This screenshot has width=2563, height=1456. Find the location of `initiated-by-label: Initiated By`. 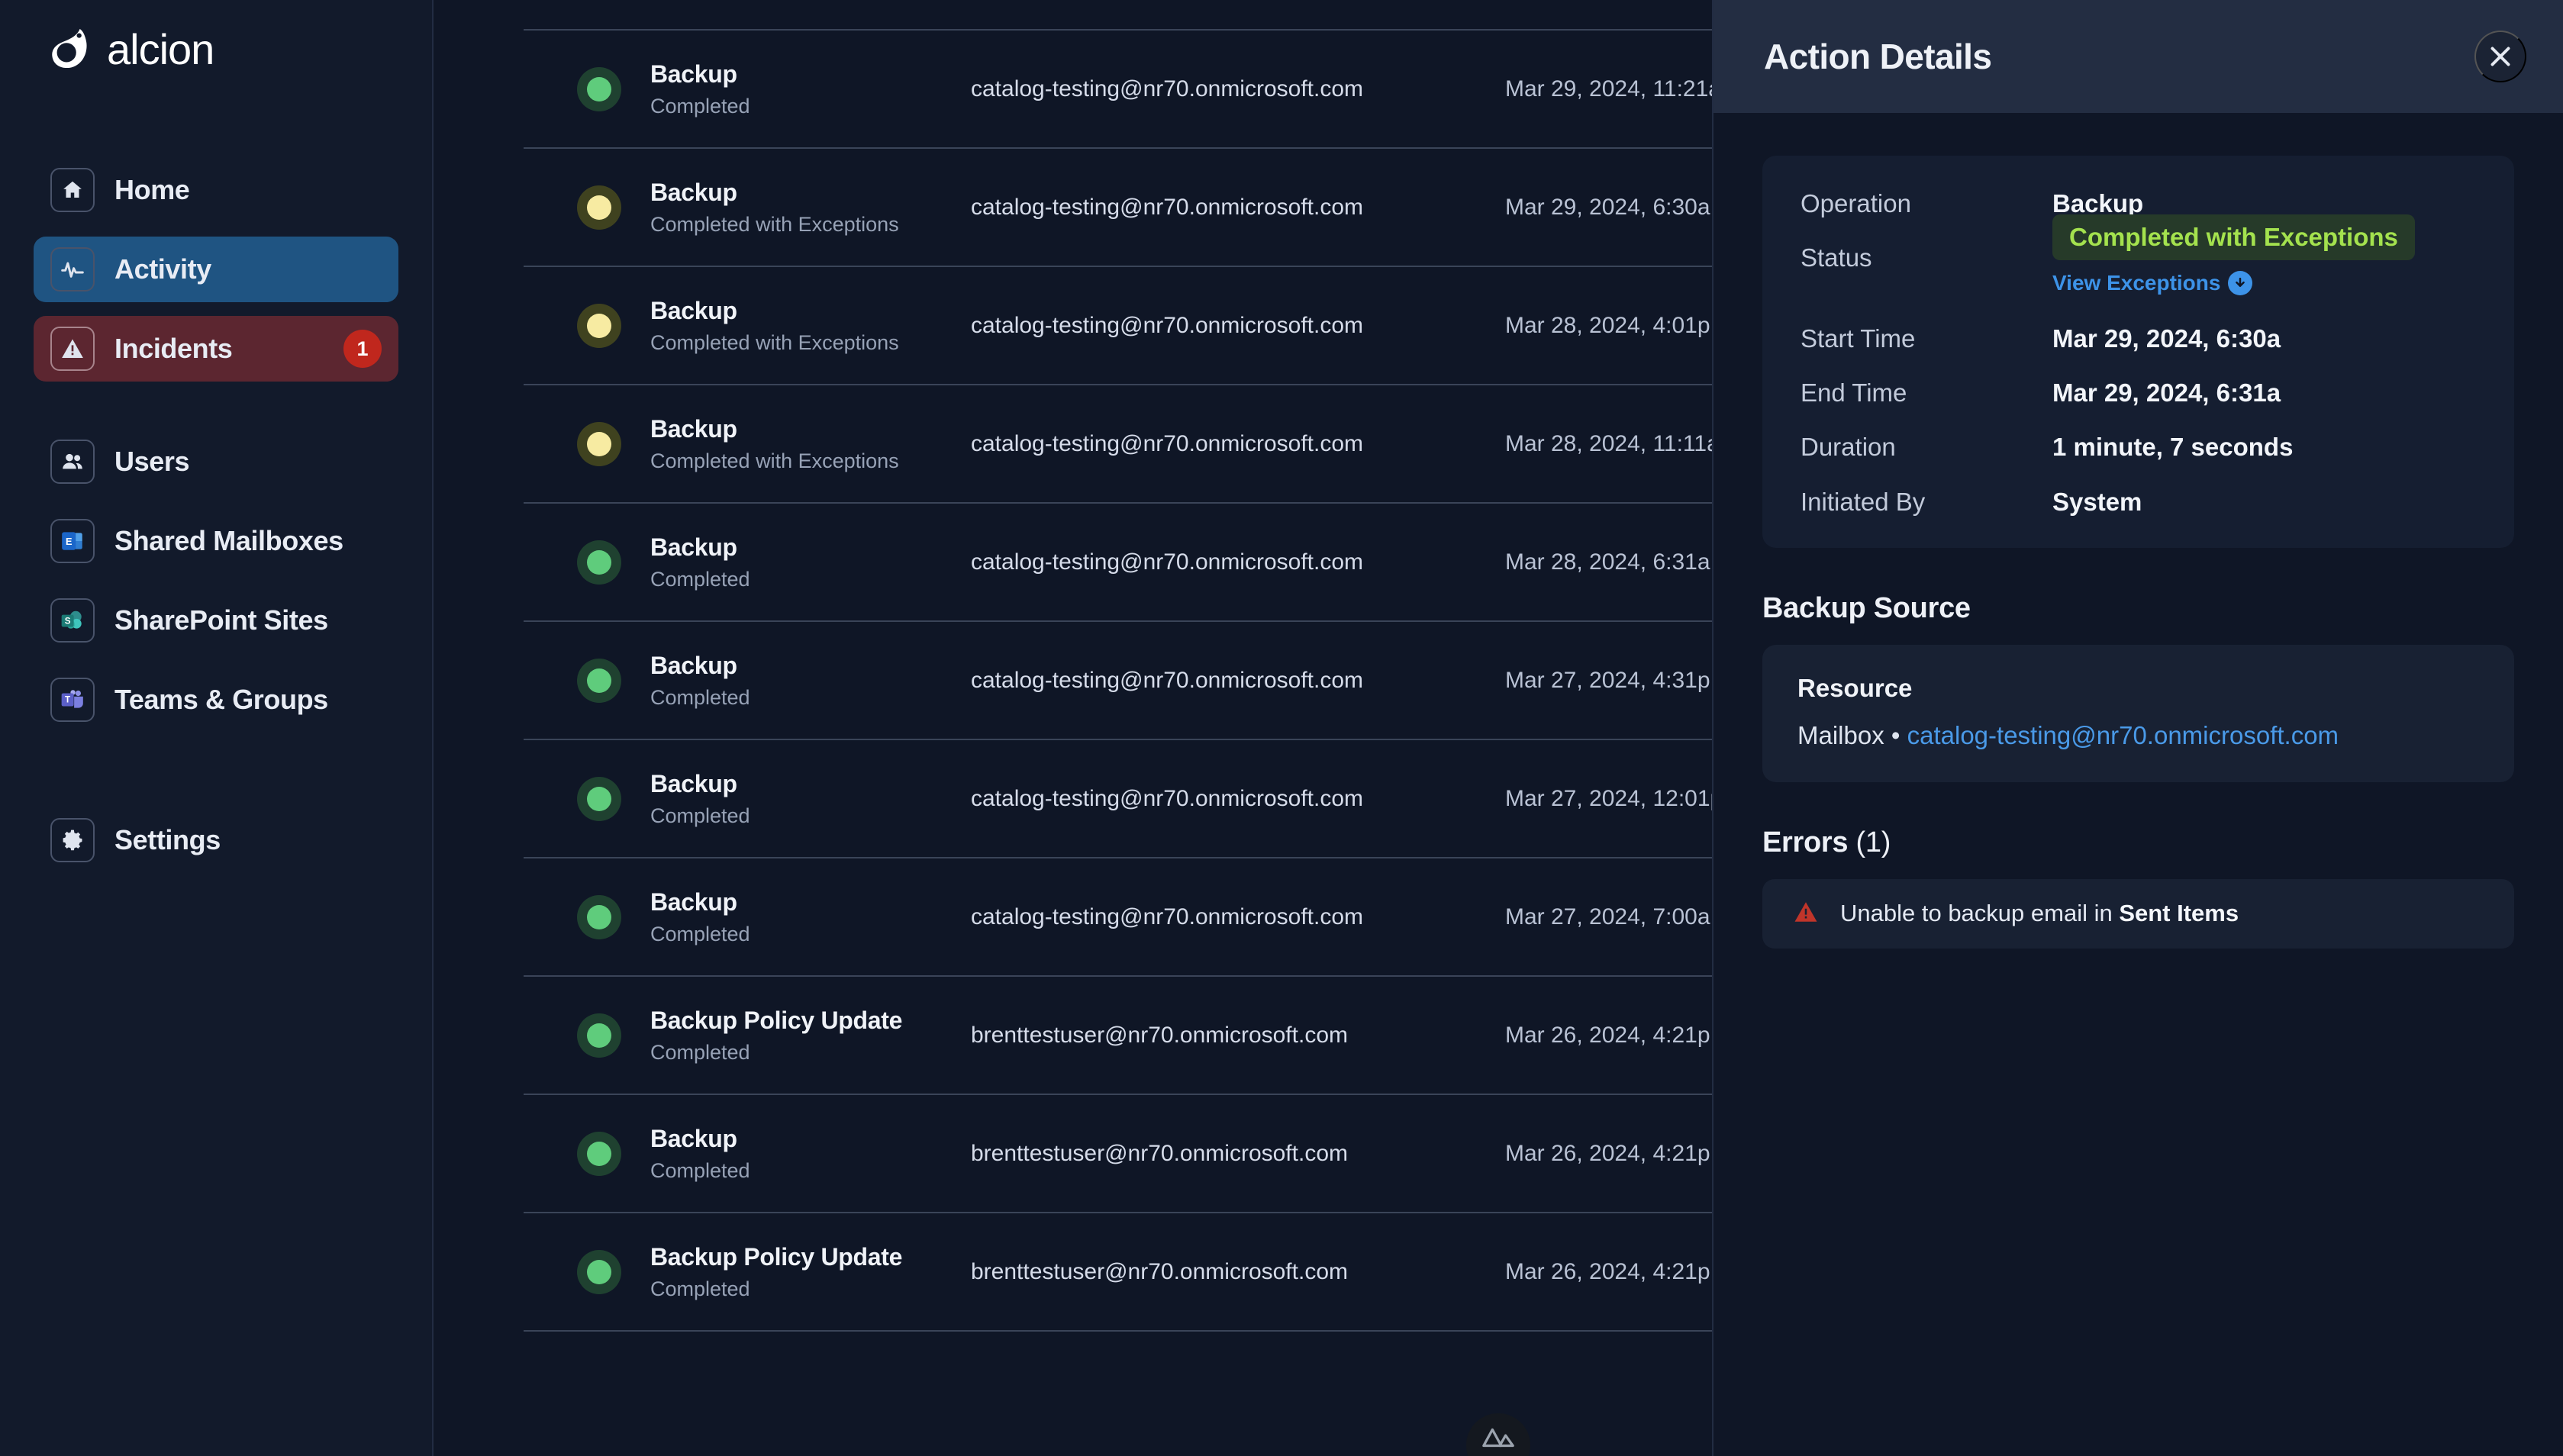

initiated-by-label: Initiated By is located at coordinates (1863, 501).